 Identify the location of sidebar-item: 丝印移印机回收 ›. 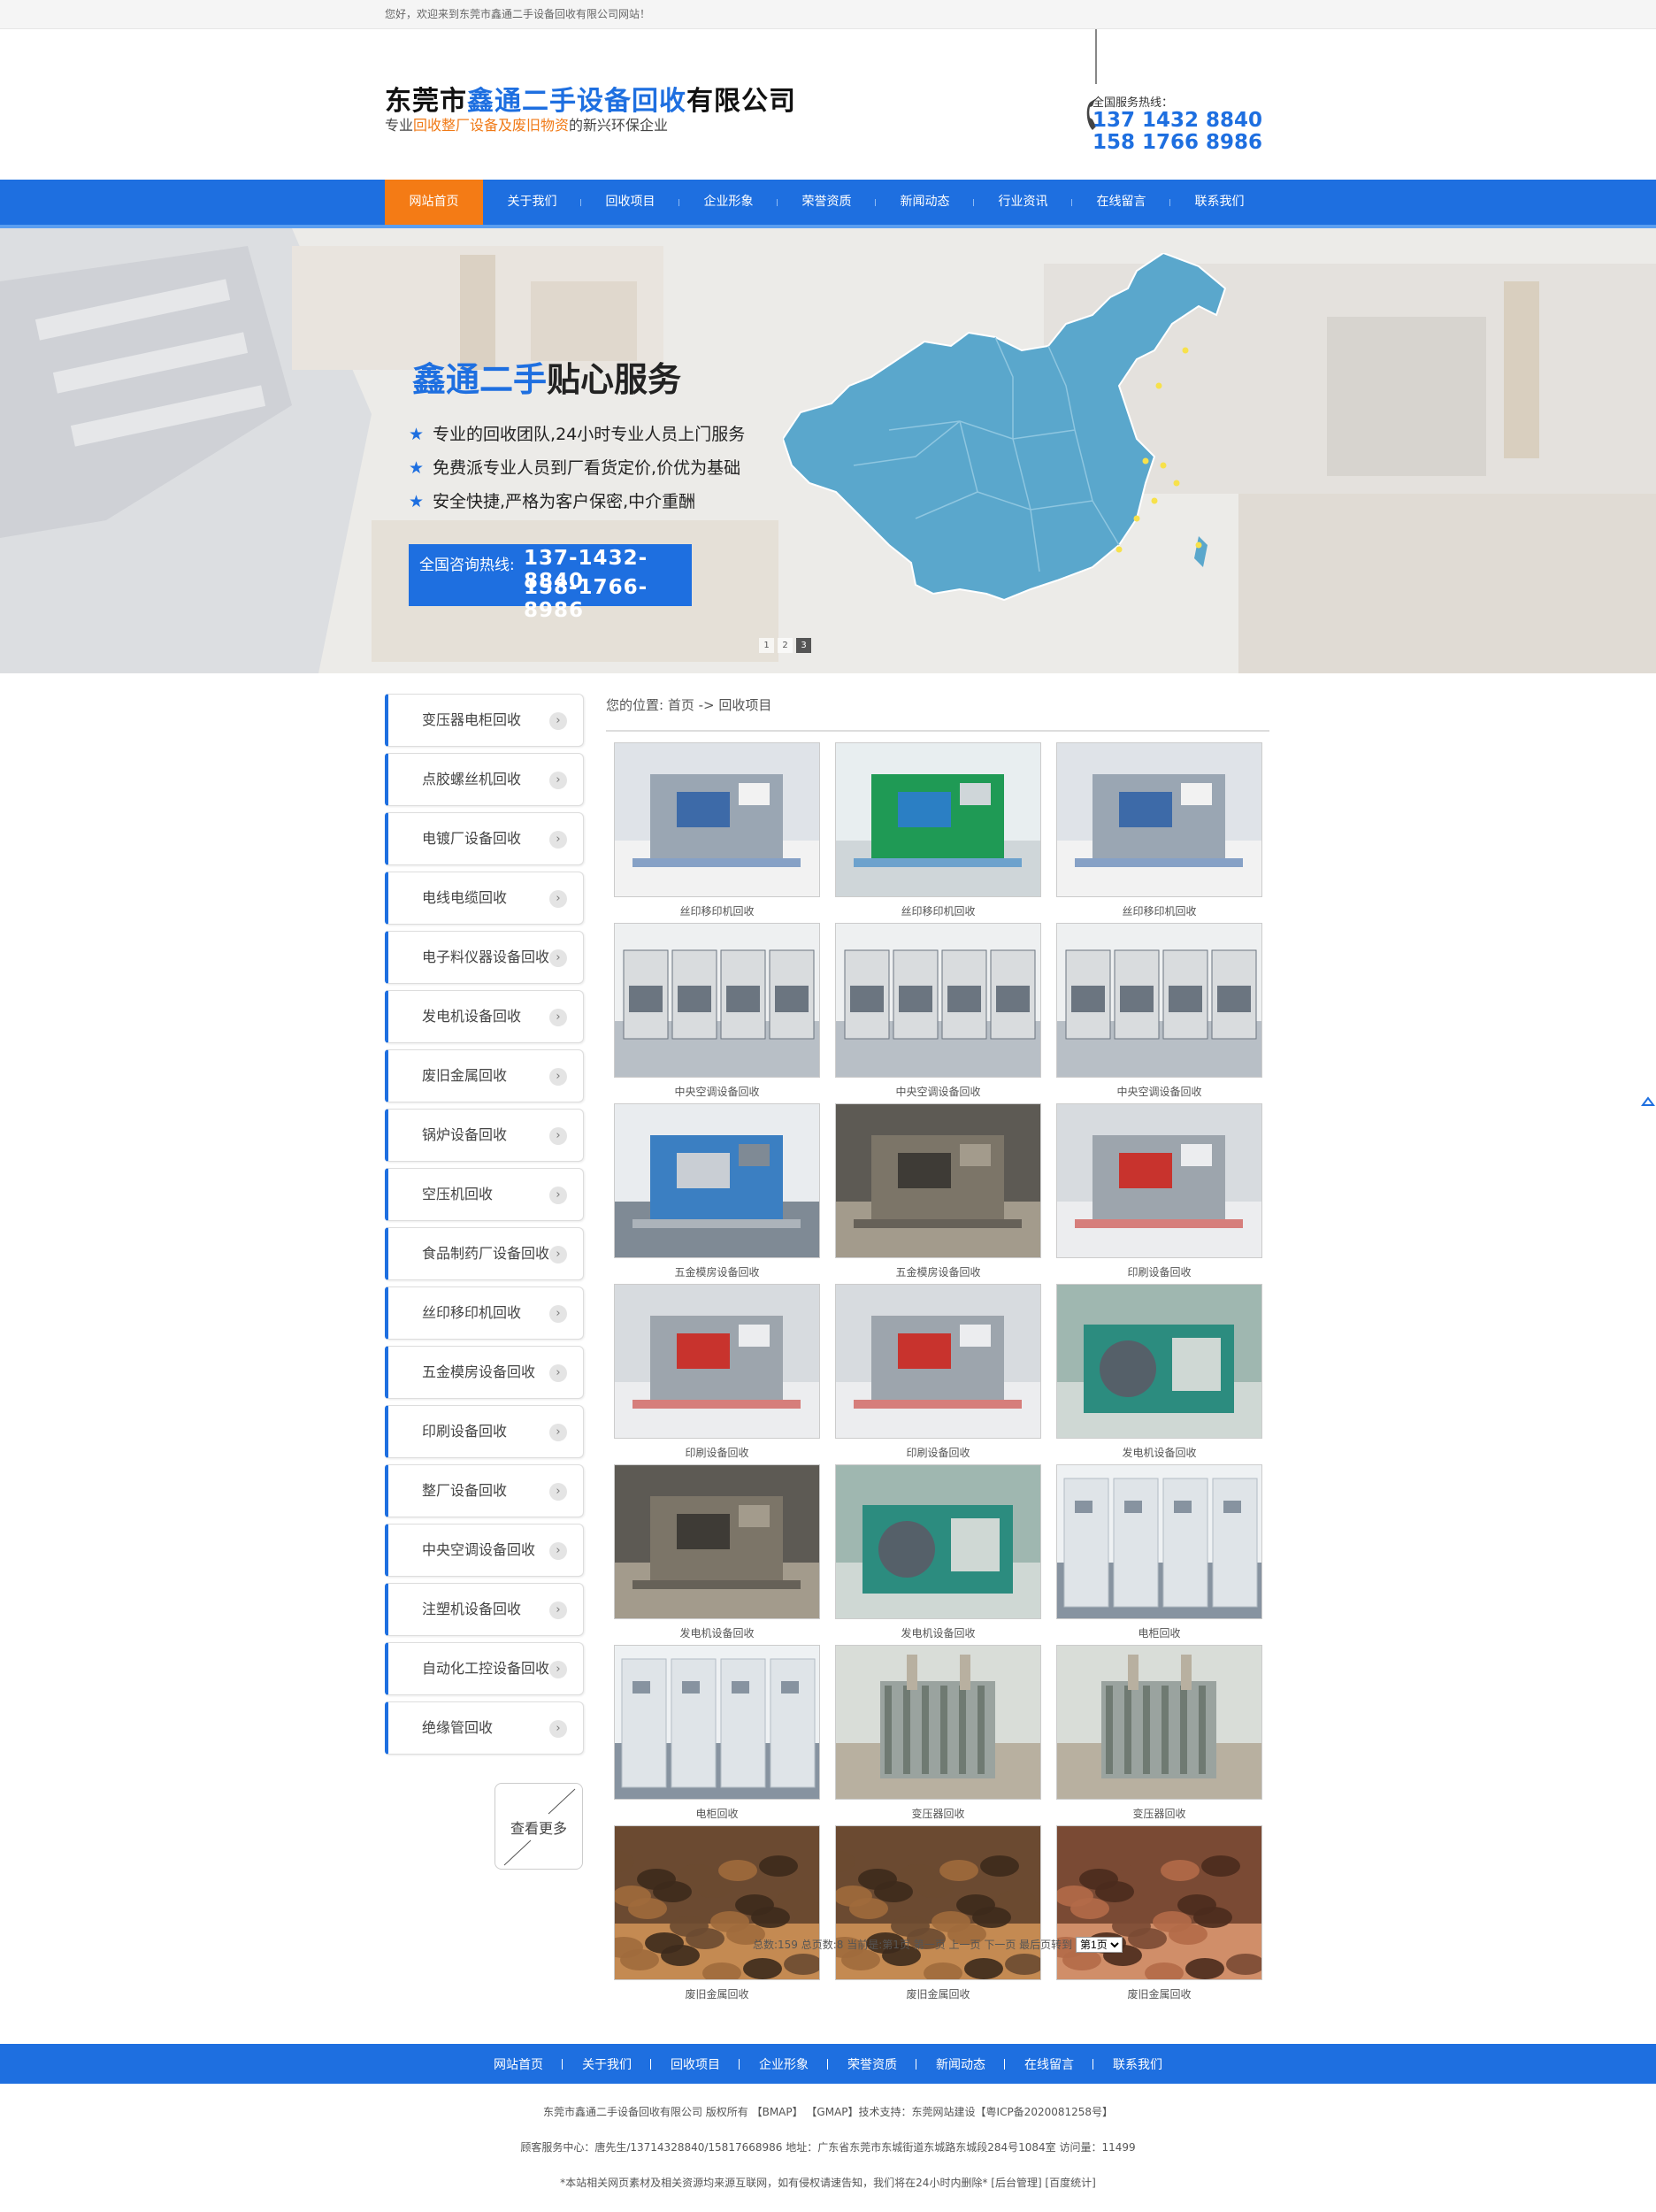
(484, 1313).